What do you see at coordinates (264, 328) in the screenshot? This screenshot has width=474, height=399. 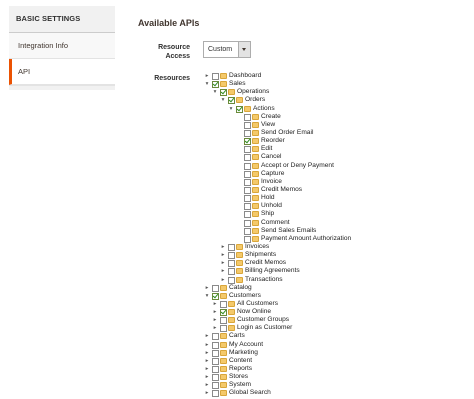 I see `tree-node-label: Login as Customer` at bounding box center [264, 328].